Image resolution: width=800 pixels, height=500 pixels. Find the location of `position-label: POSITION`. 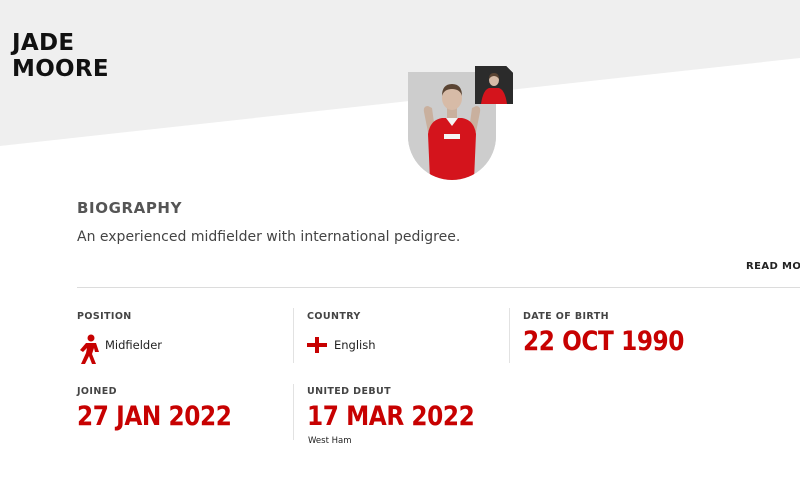

position-label: POSITION is located at coordinates (104, 316).